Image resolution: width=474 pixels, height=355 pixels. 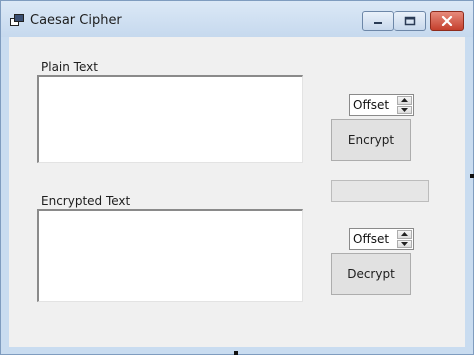 I want to click on minimize-icon, so click(x=378, y=23).